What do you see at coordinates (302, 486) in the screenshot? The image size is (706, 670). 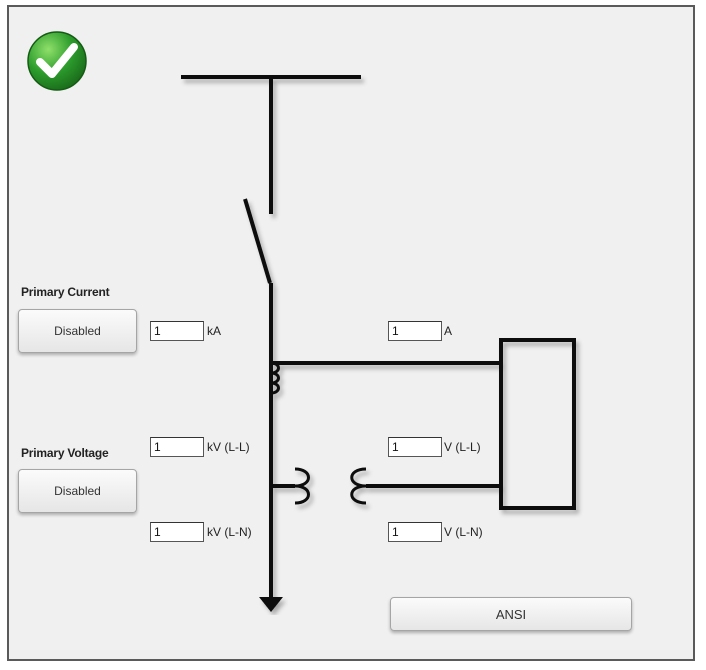 I see `potential-transformer-primary` at bounding box center [302, 486].